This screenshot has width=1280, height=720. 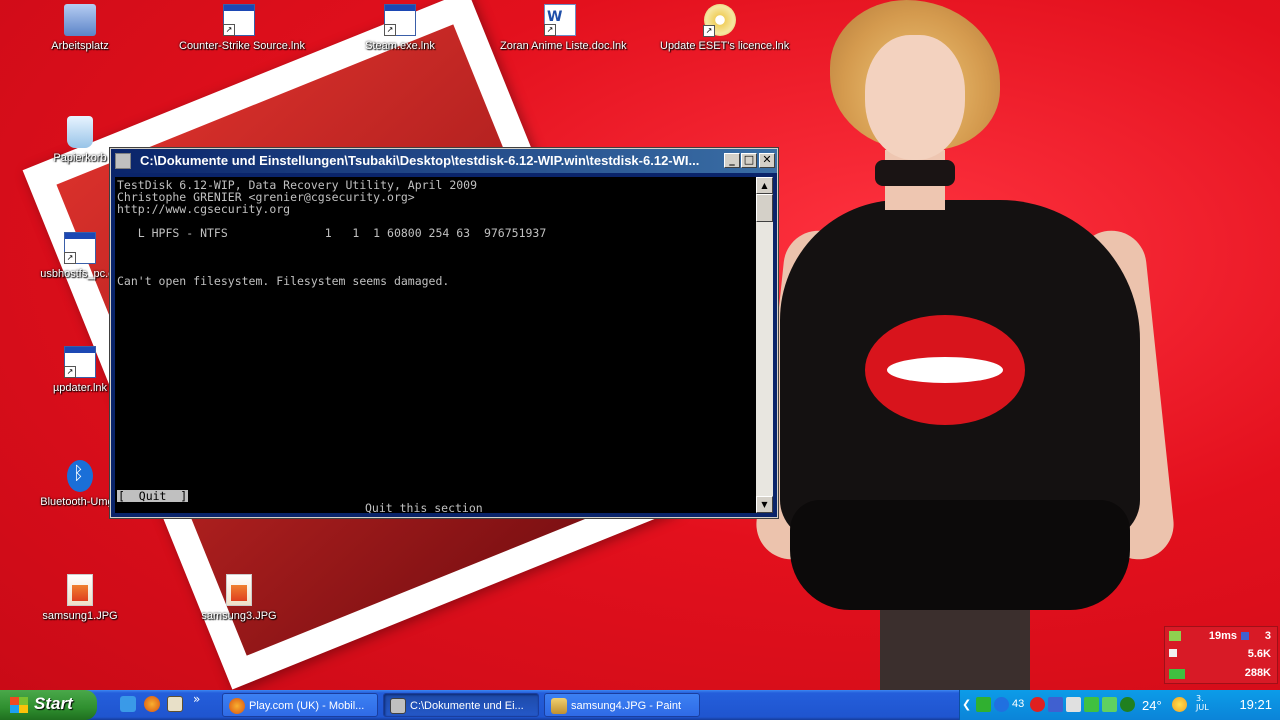 What do you see at coordinates (563, 46) in the screenshot?
I see `desktop-icon-label: Zoran Anime Liste.doc.lnk` at bounding box center [563, 46].